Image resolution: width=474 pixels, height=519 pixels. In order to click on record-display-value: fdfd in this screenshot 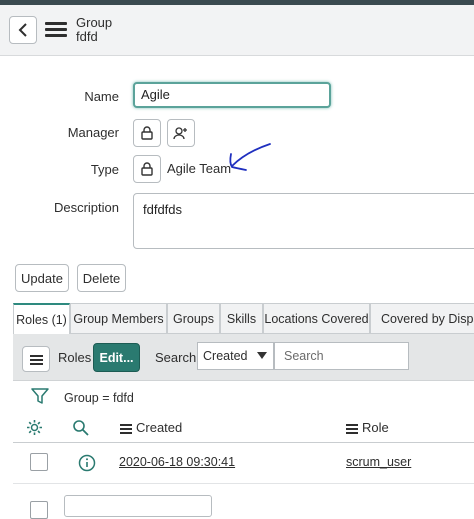, I will do `click(87, 36)`.